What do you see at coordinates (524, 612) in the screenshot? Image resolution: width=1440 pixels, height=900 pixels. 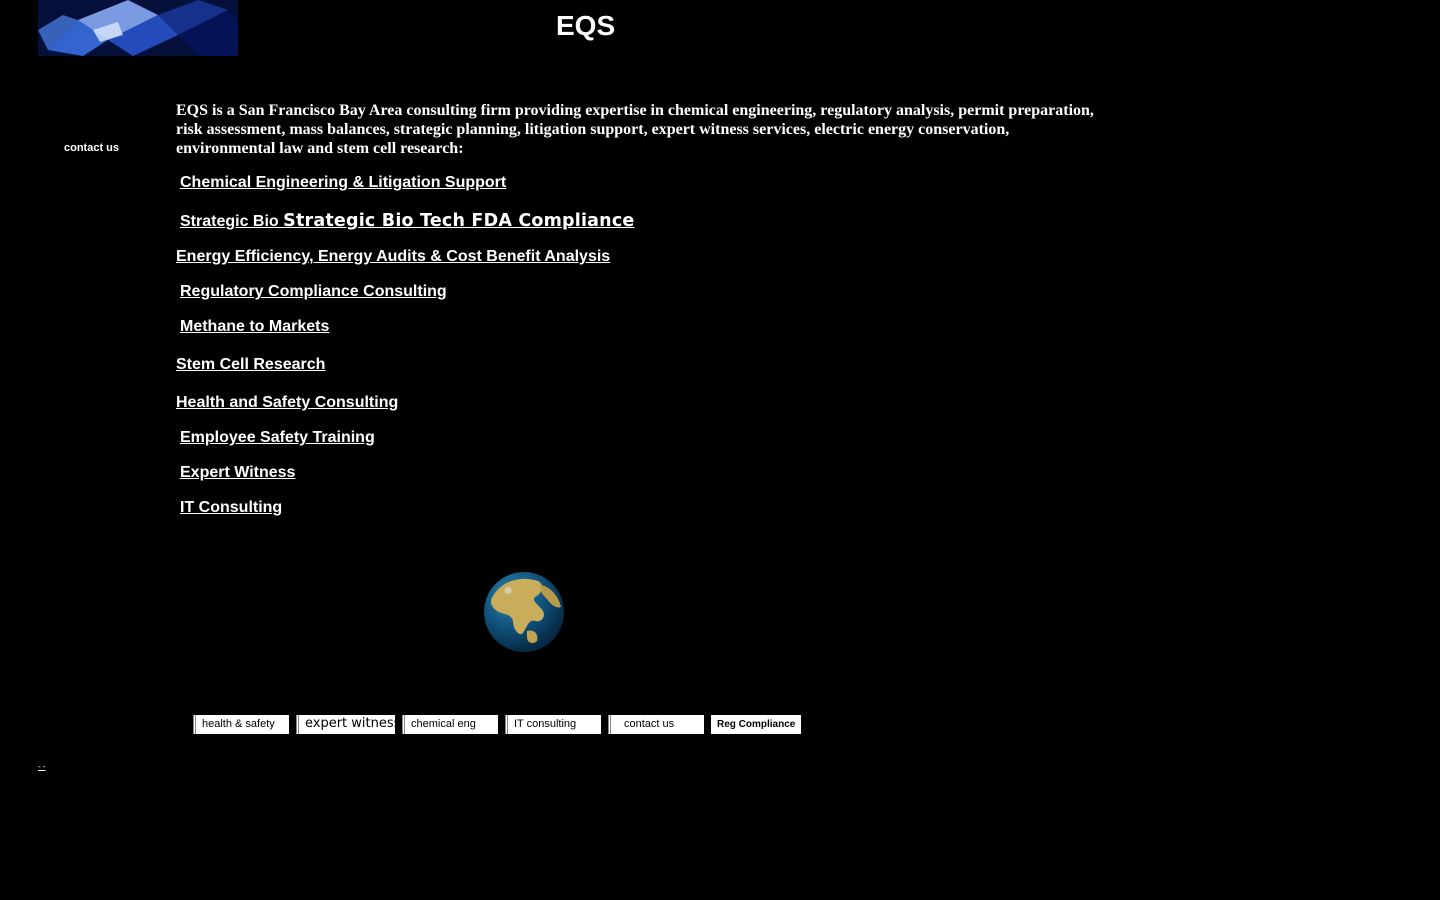 I see `globe-icon` at bounding box center [524, 612].